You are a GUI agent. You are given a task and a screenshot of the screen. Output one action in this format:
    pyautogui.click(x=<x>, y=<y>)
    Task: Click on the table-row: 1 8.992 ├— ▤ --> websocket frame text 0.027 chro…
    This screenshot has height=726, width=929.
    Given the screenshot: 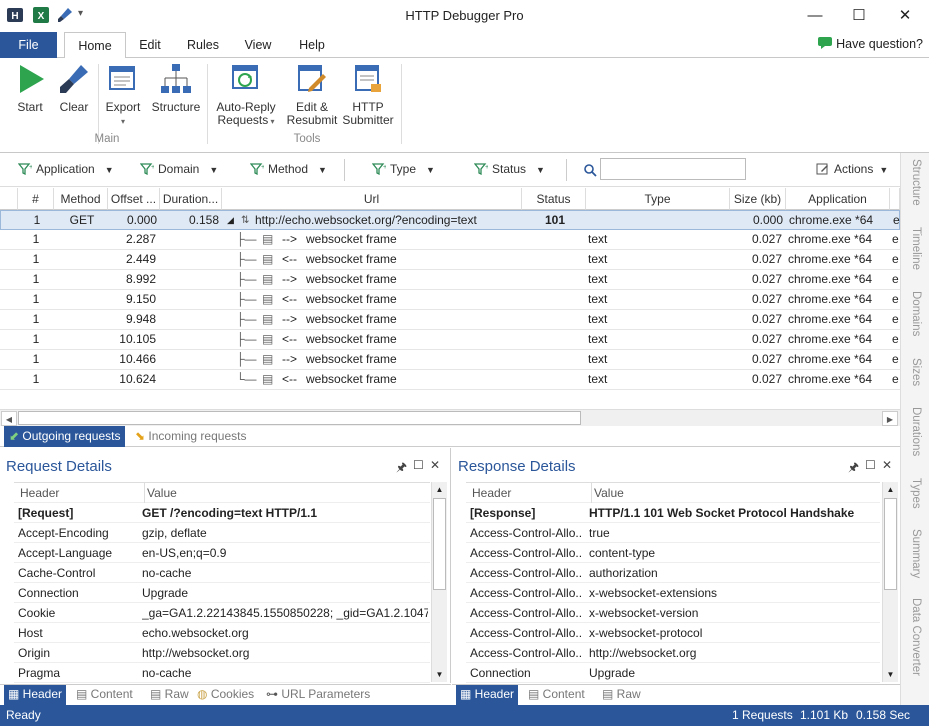 What is the action you would take?
    pyautogui.click(x=450, y=280)
    